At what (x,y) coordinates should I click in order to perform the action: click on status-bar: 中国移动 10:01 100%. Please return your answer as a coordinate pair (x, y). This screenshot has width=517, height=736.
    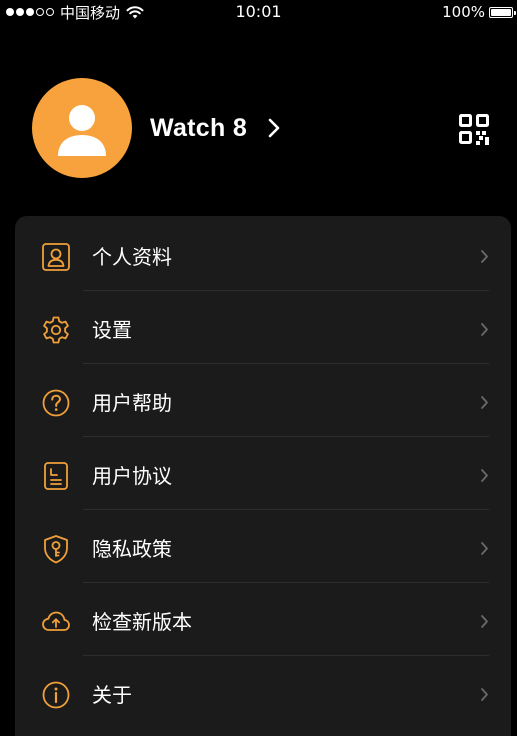
    Looking at the image, I should click on (258, 12).